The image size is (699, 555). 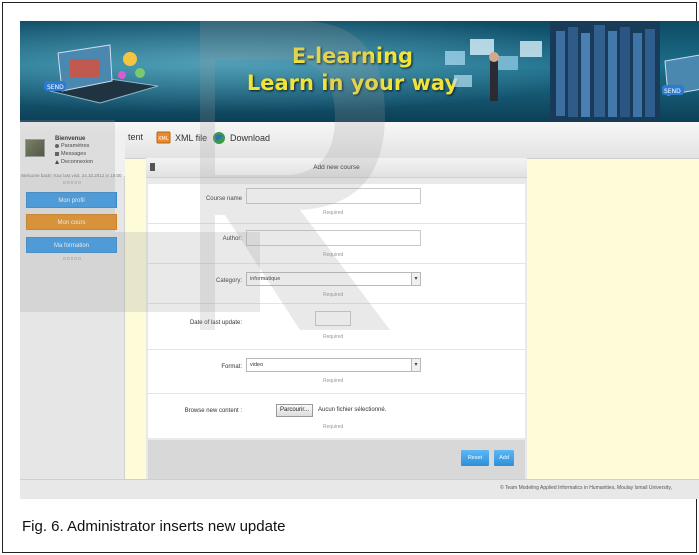 I want to click on my-course-button: Mon cours, so click(x=71, y=222).